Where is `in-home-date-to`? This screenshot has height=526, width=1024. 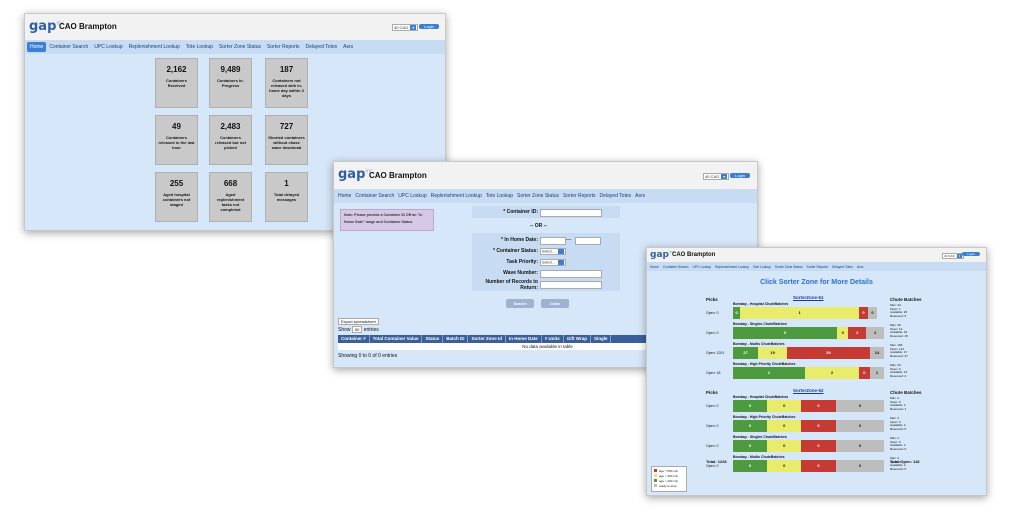 in-home-date-to is located at coordinates (588, 241).